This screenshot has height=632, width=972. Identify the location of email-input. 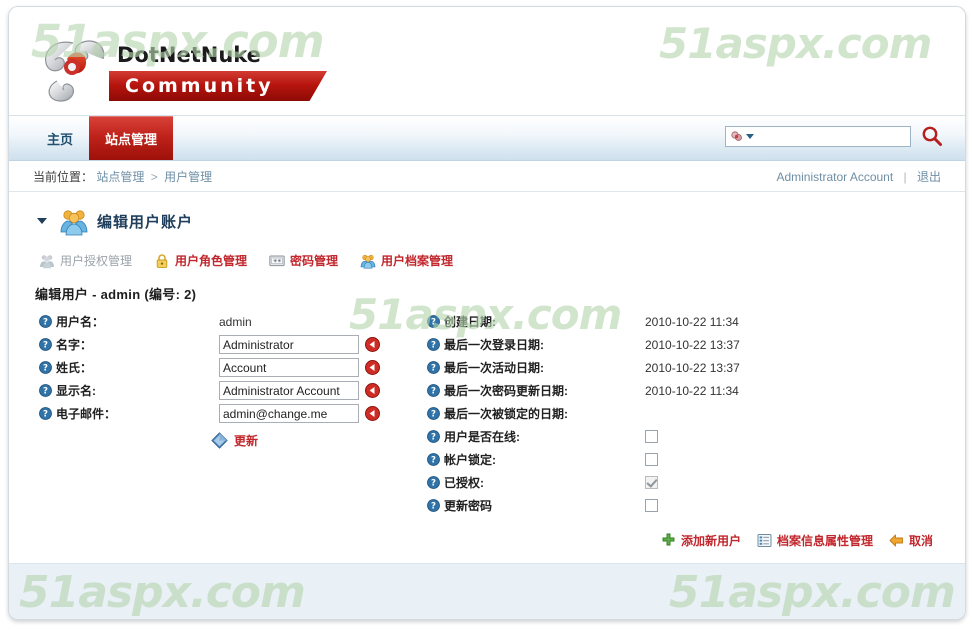
(289, 413).